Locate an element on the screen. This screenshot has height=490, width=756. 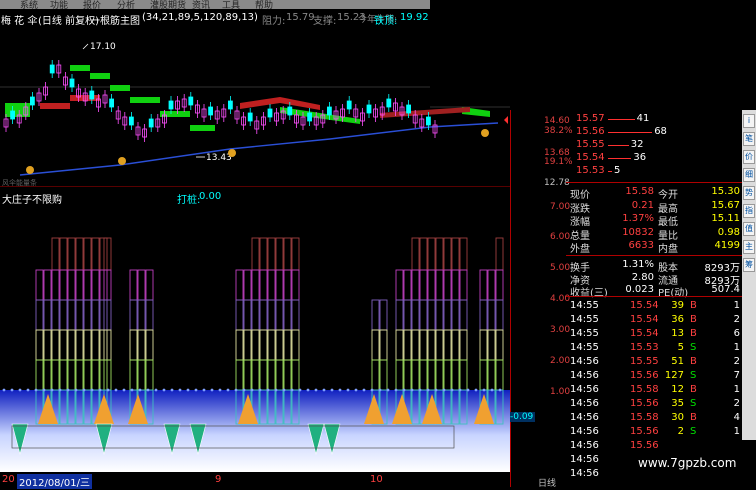
menu-item-function: 功能 is located at coordinates (59, 4).